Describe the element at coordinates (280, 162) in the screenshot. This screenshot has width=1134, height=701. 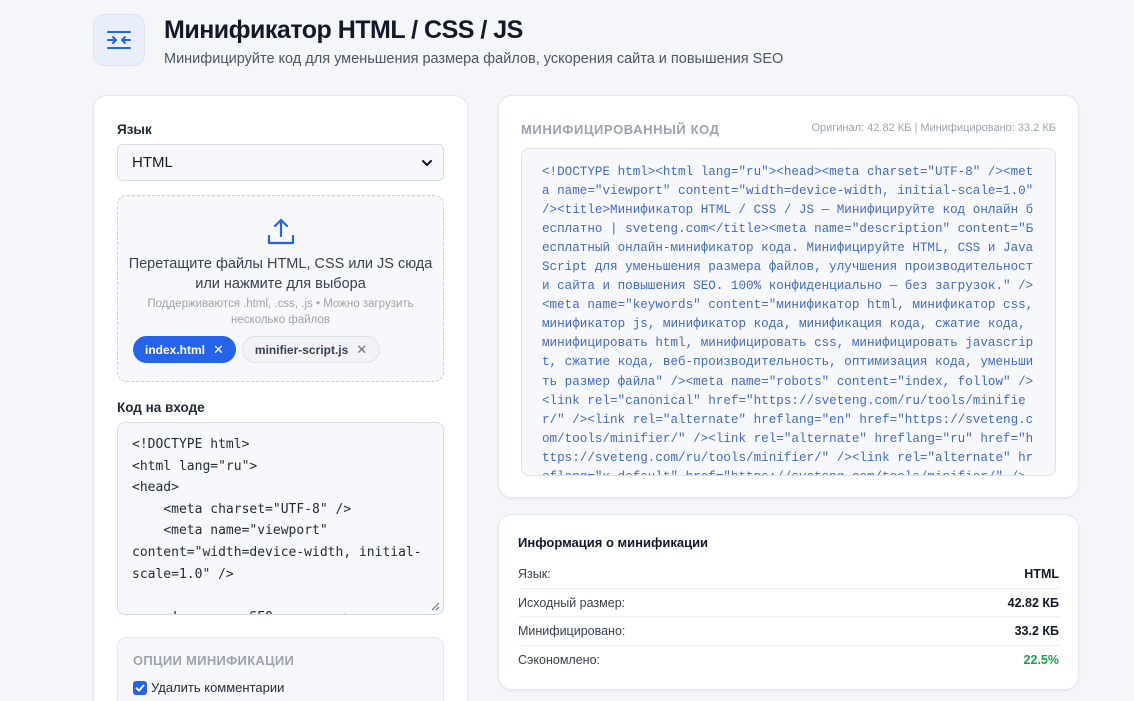
I see `language-select: HTML` at that location.